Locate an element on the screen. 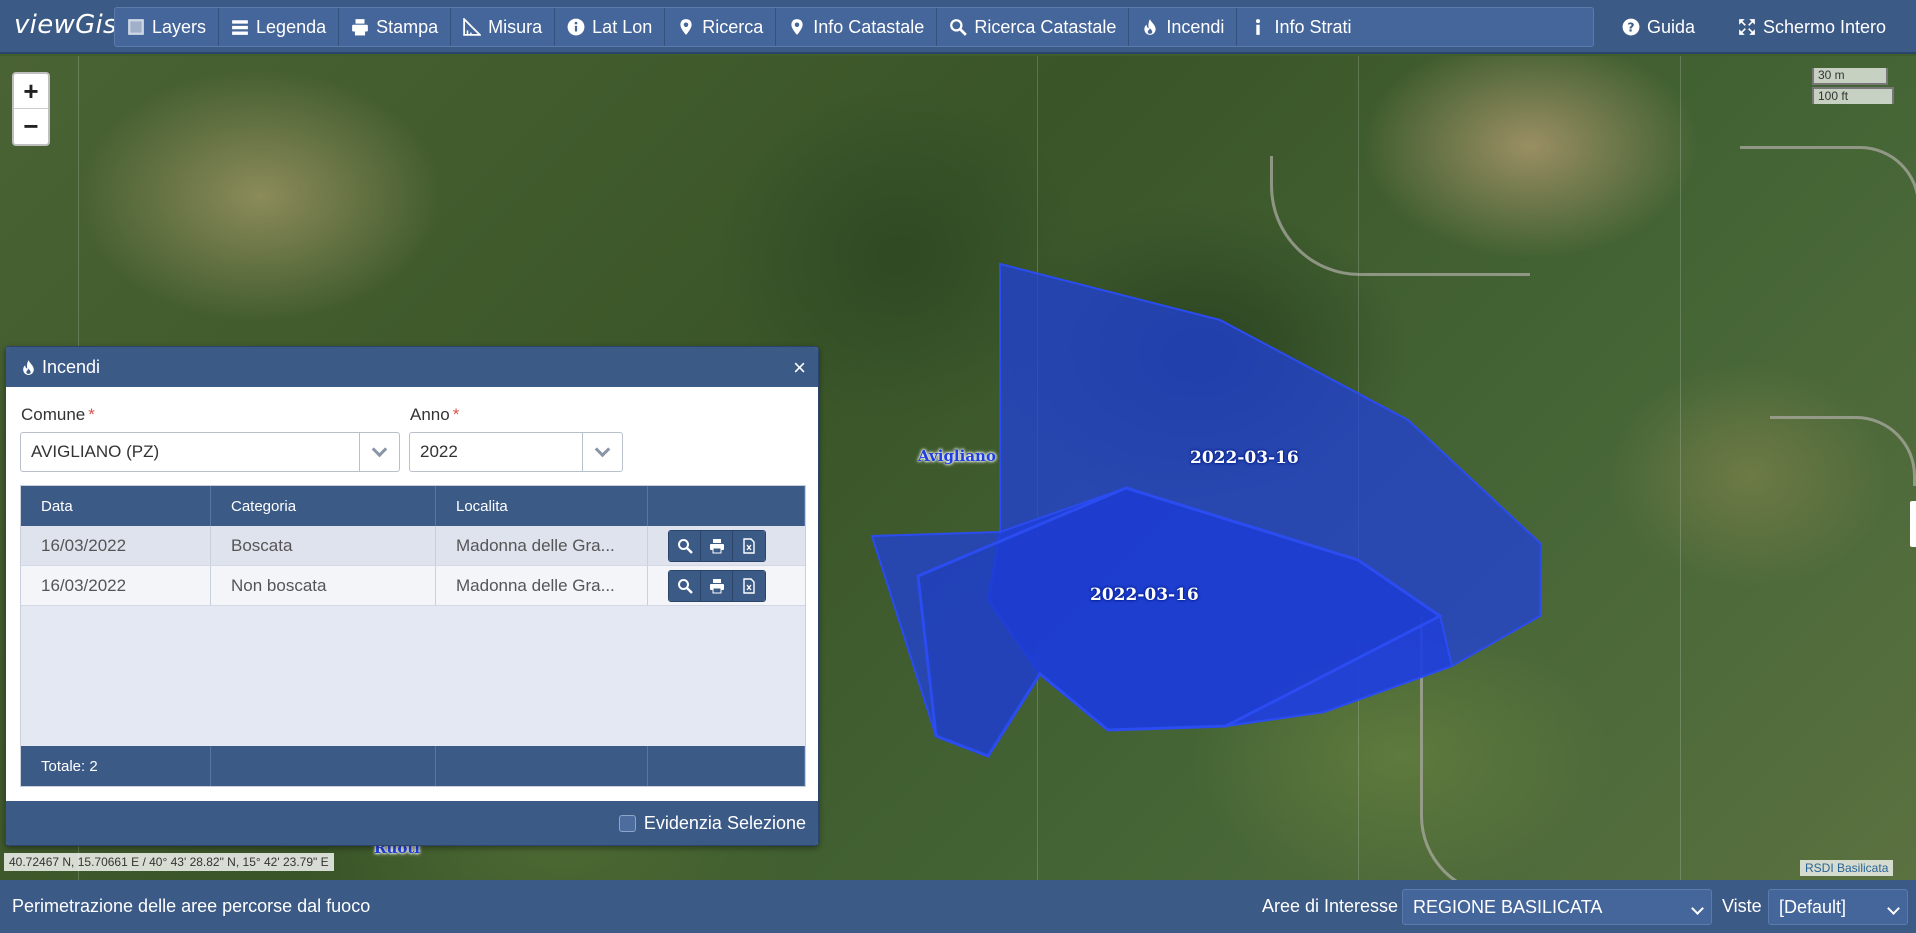 The height and width of the screenshot is (933, 1916). evidenzia-checkbox is located at coordinates (627, 823).